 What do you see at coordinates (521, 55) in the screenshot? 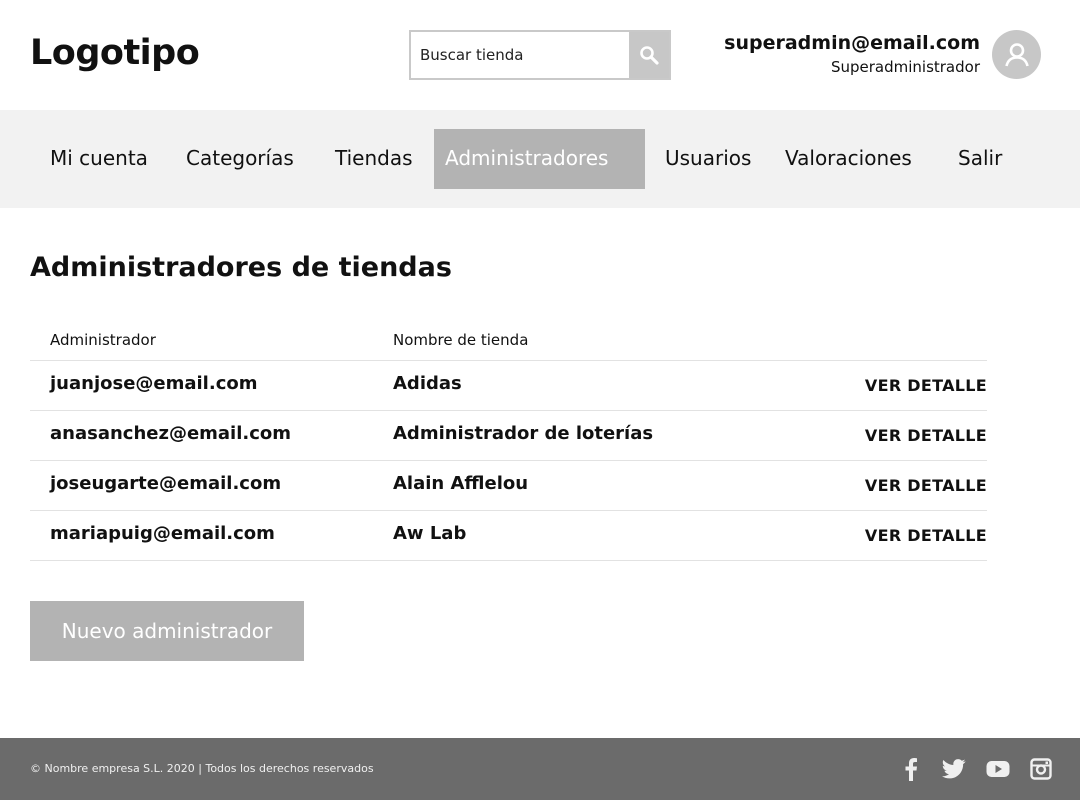
I see `search-input` at bounding box center [521, 55].